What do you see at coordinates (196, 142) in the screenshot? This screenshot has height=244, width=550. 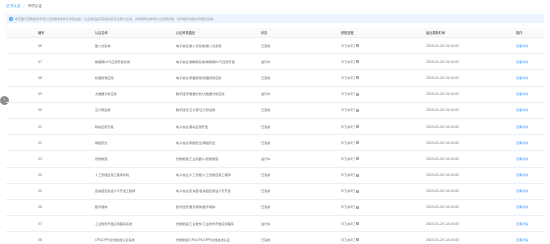 I see `certification-path: 电子信息/网络安全/网络安全` at bounding box center [196, 142].